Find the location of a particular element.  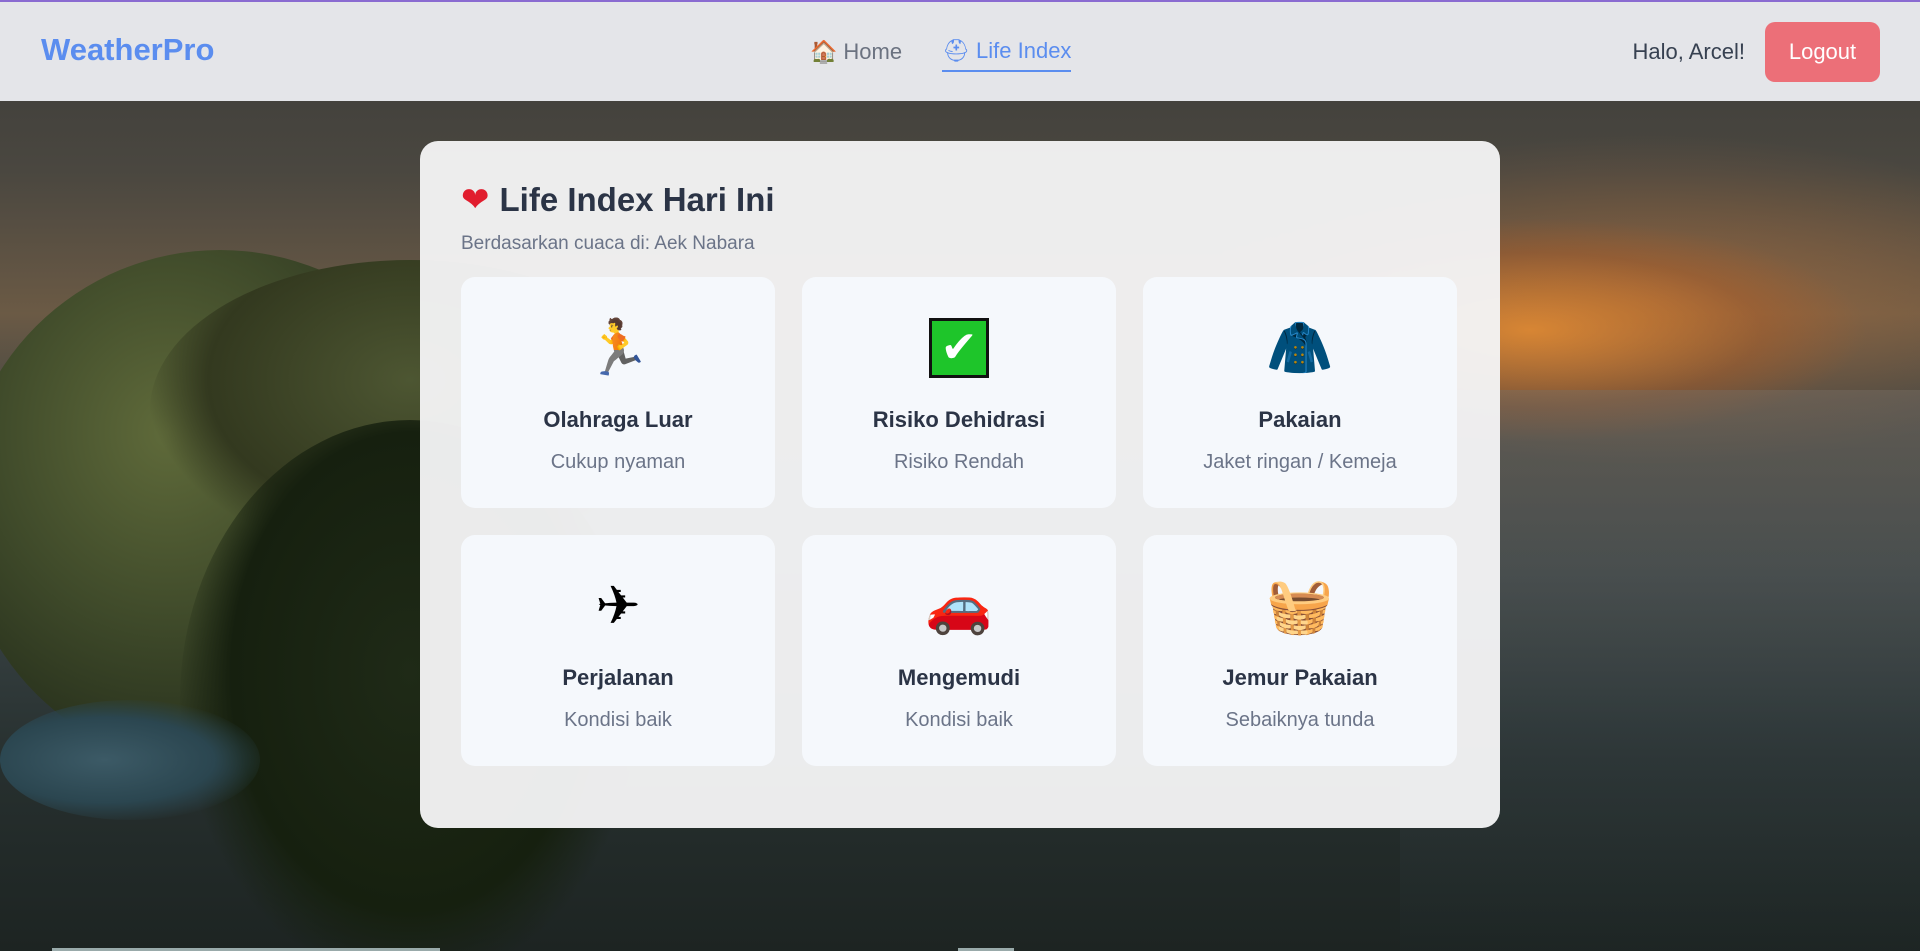

page-title: Life Index Hari Ini is located at coordinates (637, 199).